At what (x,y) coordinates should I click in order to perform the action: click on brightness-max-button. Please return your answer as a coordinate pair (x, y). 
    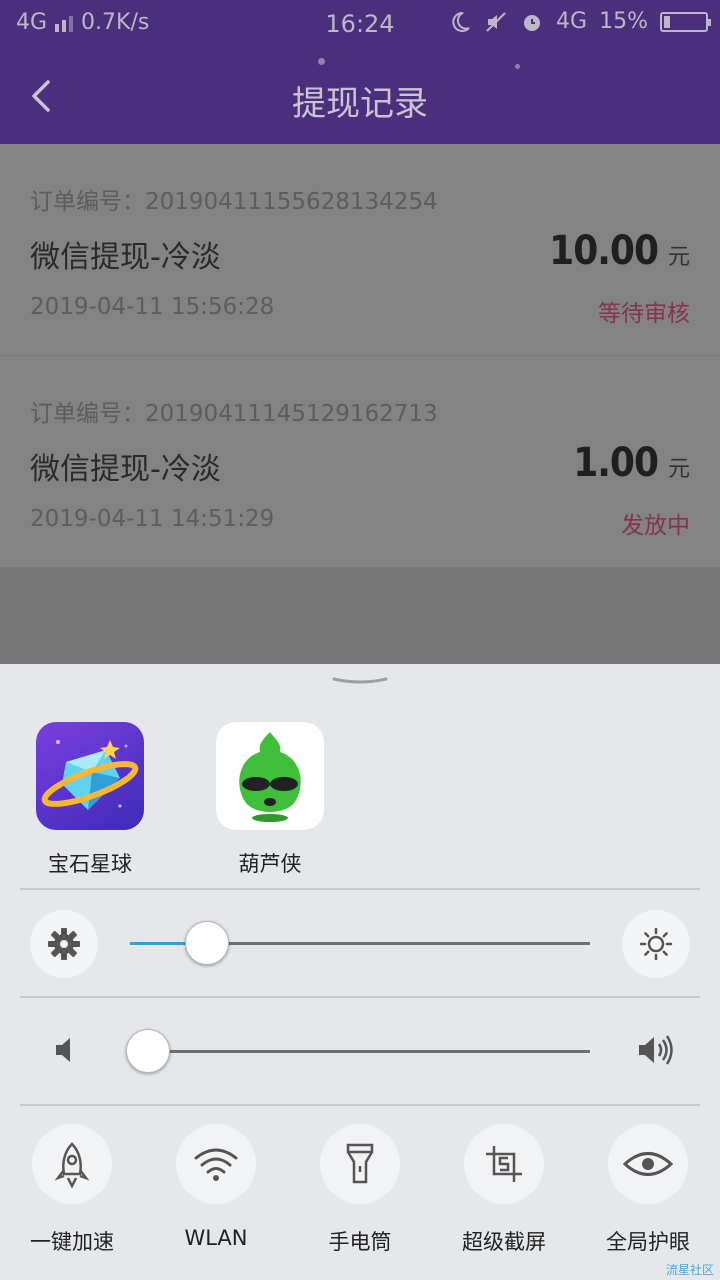
    Looking at the image, I should click on (656, 944).